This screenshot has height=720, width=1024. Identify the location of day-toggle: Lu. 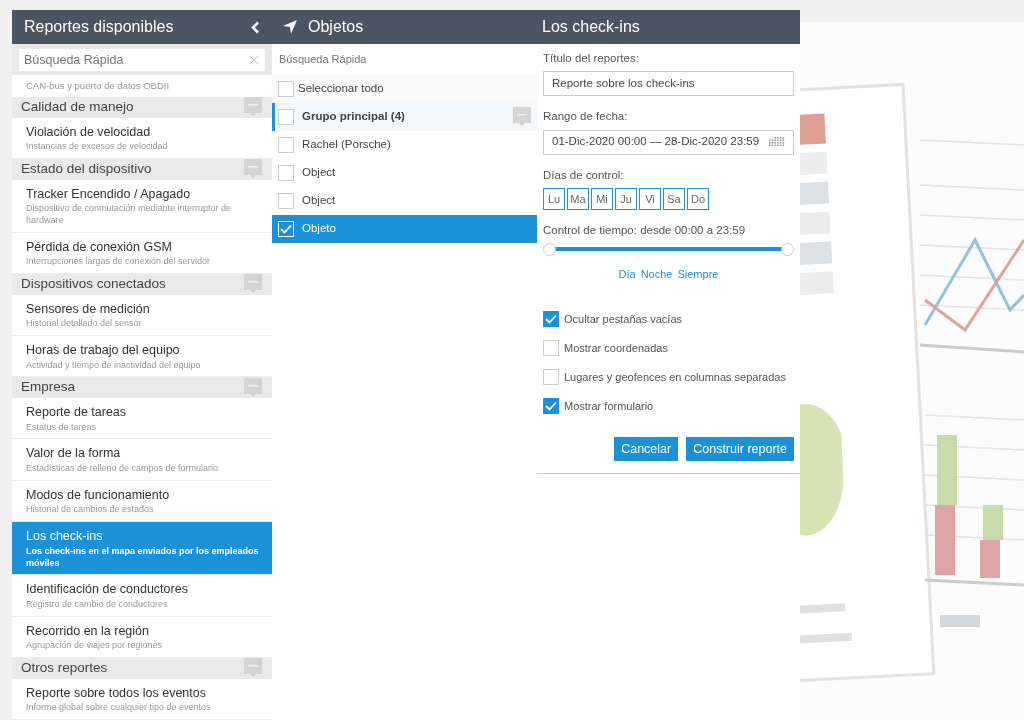
(554, 198).